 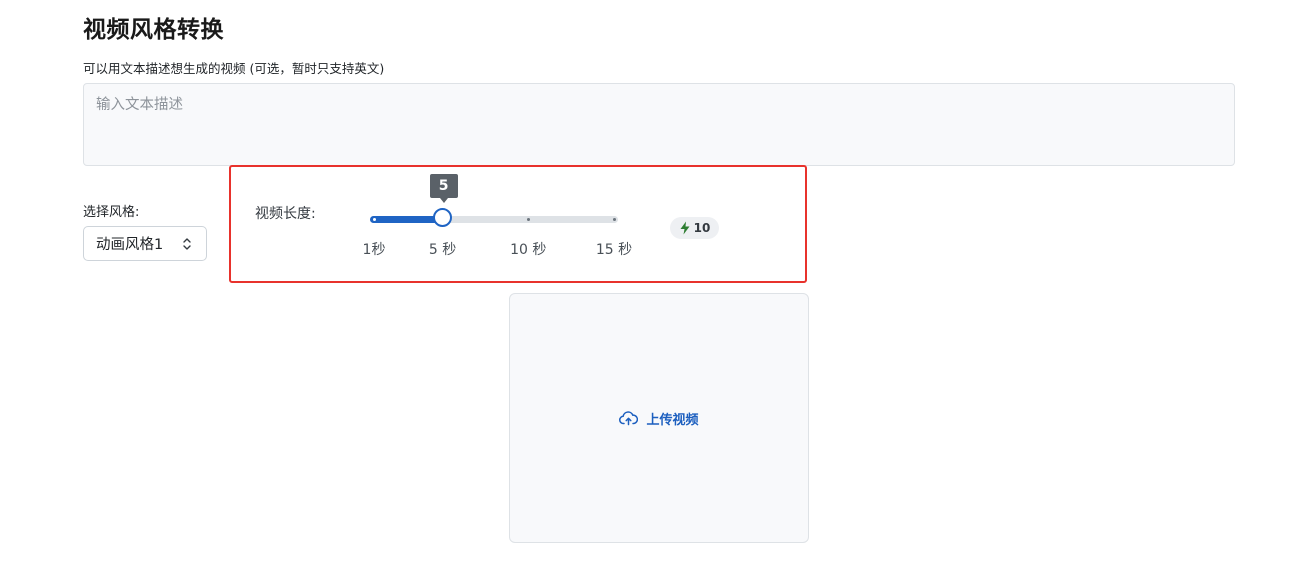 I want to click on slider-tick-label: 10 秒, so click(x=528, y=250).